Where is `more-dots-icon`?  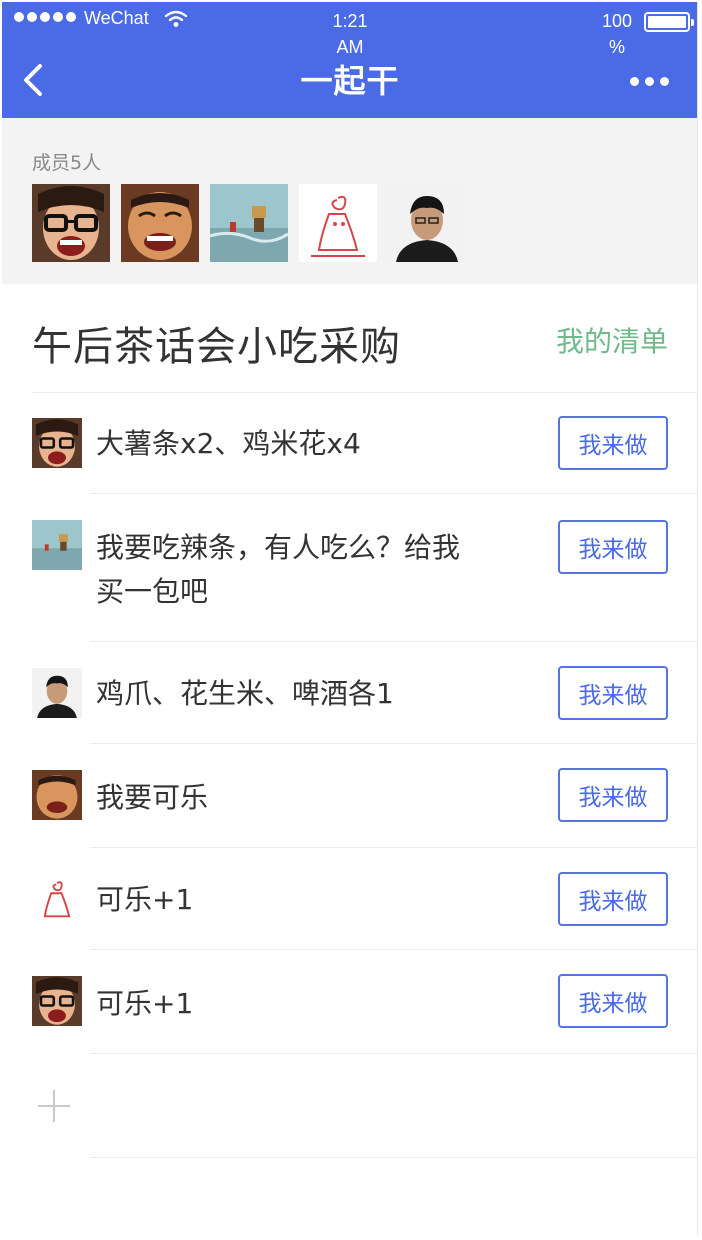
more-dots-icon is located at coordinates (653, 81).